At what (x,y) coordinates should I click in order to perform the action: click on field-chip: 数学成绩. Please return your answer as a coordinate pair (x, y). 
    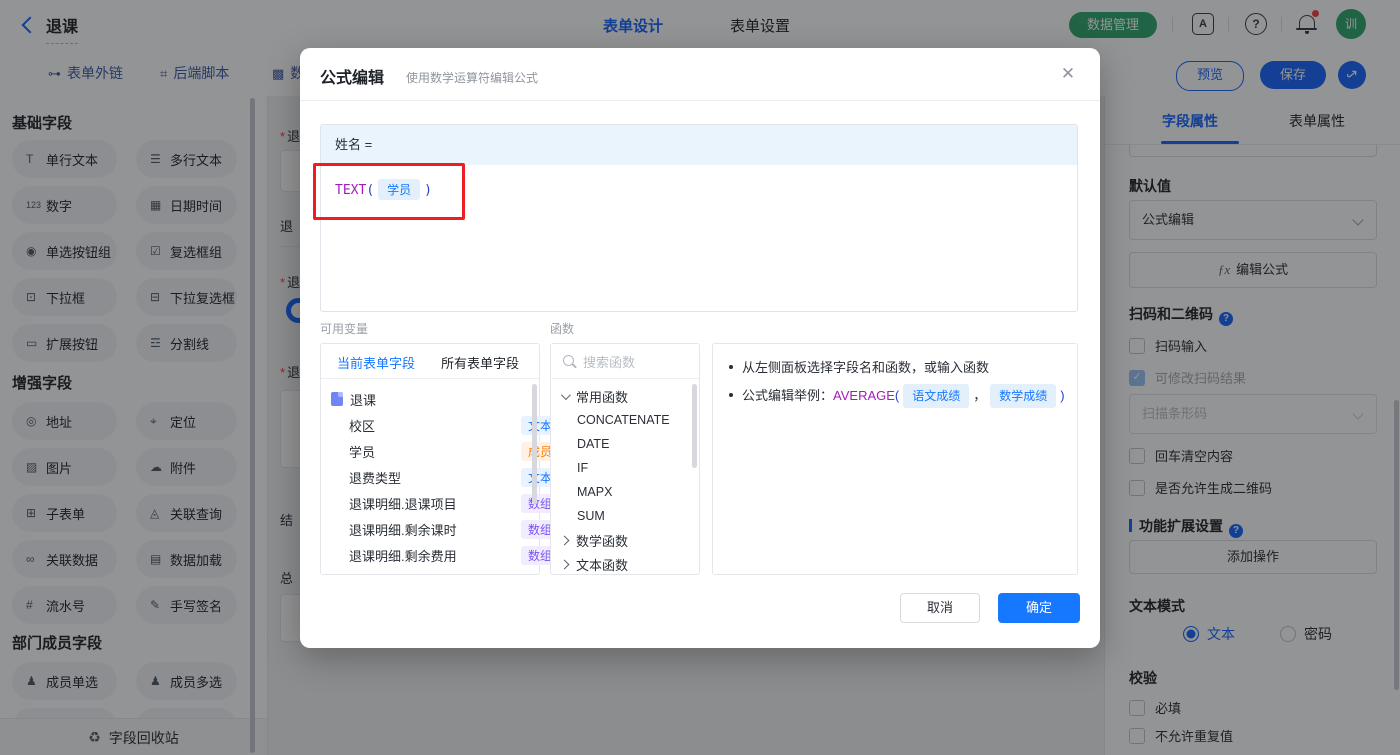
    Looking at the image, I should click on (1023, 396).